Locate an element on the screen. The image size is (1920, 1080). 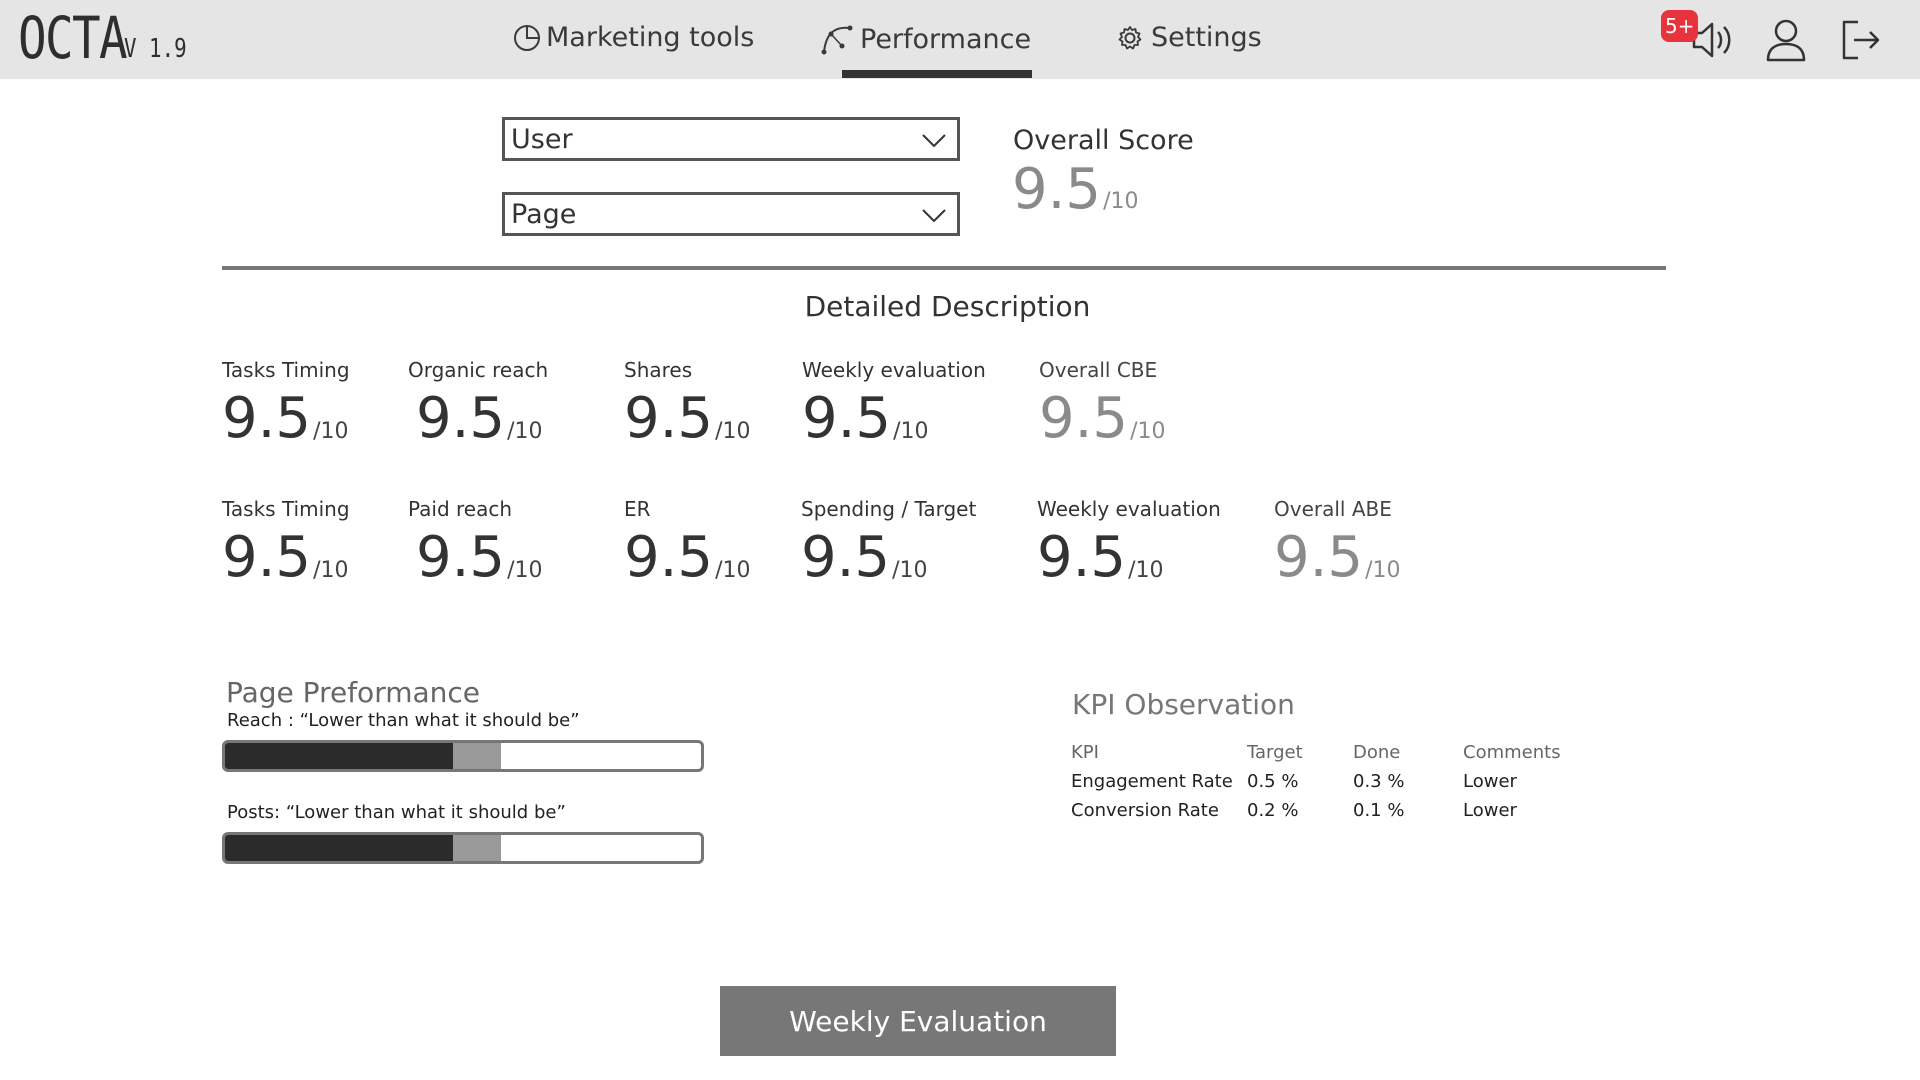
user-select: User is located at coordinates (731, 139).